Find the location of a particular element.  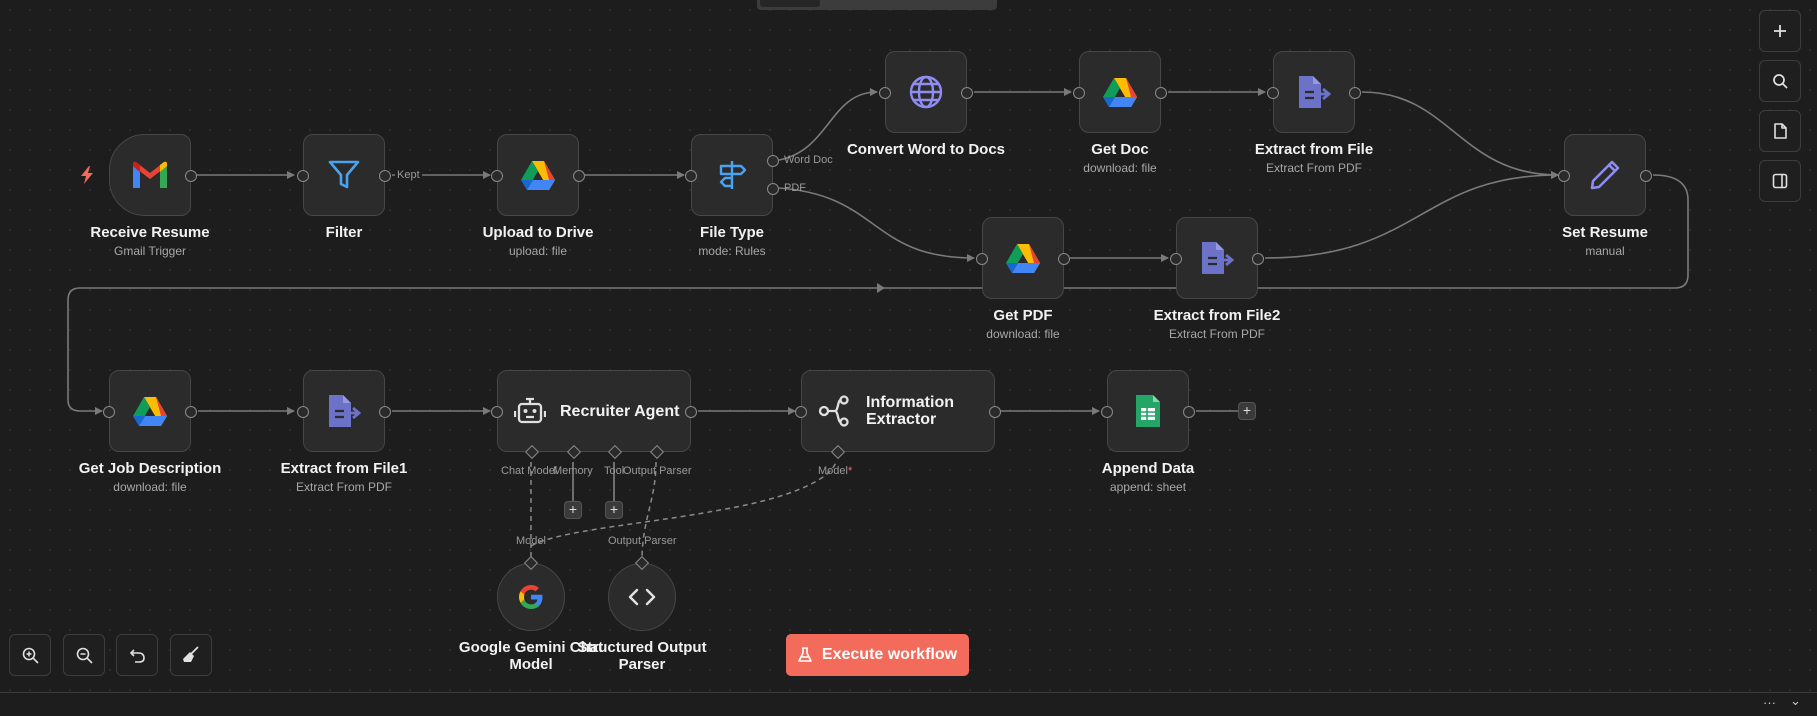

node-title: Convert Word to Docs is located at coordinates (926, 149).